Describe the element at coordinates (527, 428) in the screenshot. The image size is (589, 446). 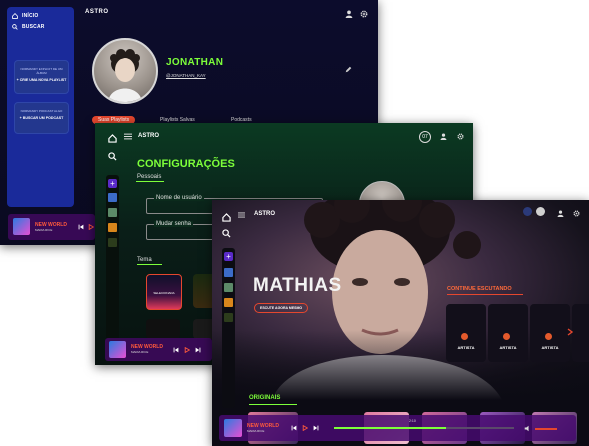
I see `volume-icon` at that location.